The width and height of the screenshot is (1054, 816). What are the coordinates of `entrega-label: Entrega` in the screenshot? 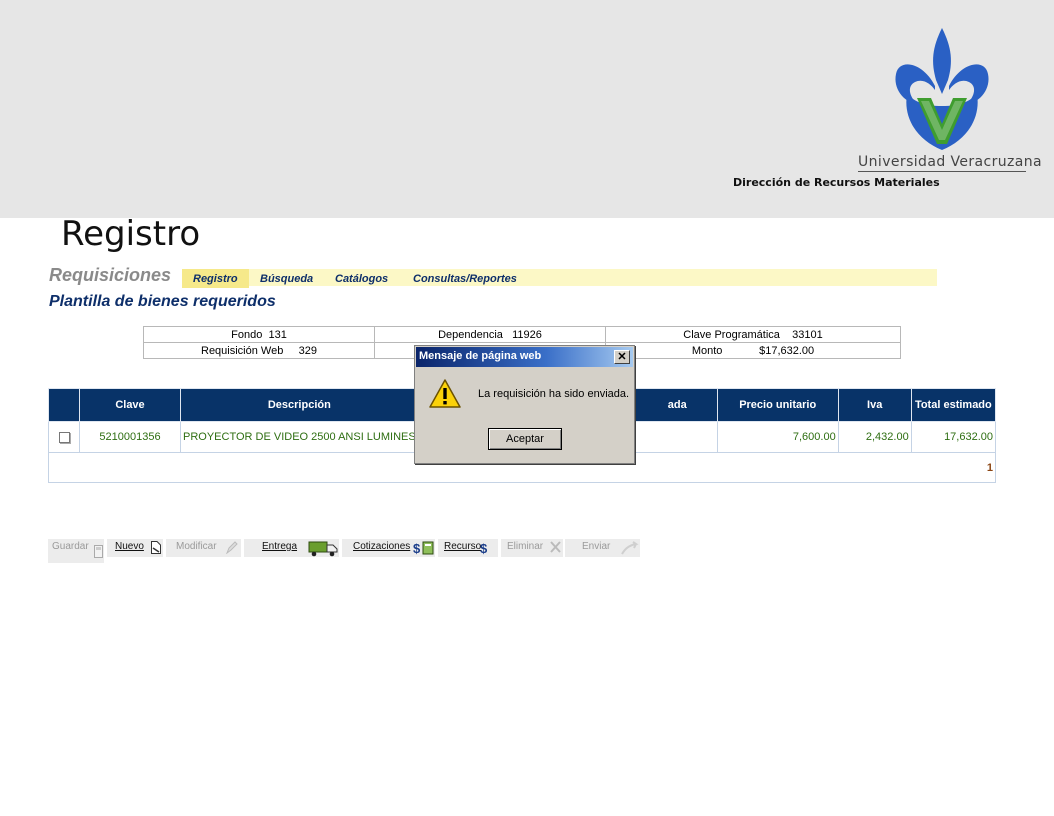 It's located at (280, 546).